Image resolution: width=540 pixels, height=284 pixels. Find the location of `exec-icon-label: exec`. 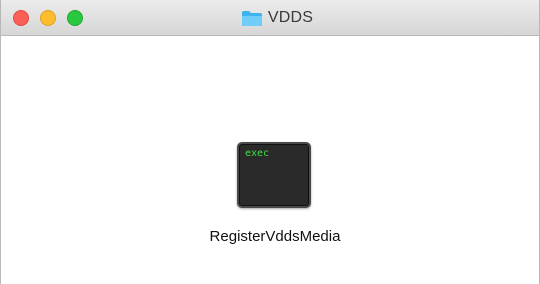

exec-icon-label: exec is located at coordinates (257, 153).